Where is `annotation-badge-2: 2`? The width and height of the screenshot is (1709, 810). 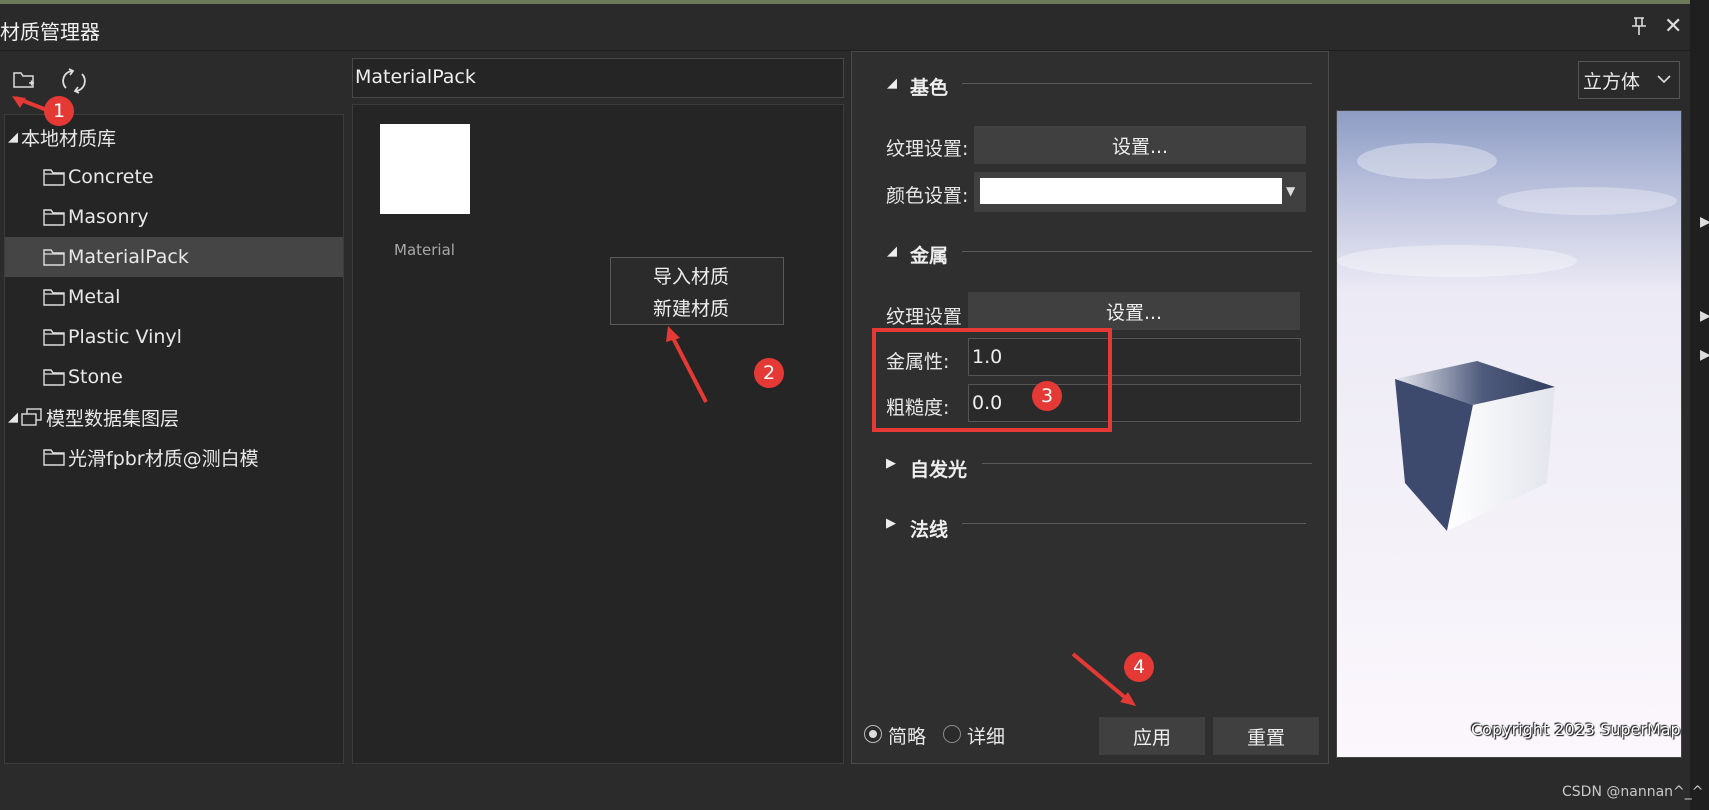 annotation-badge-2: 2 is located at coordinates (769, 373).